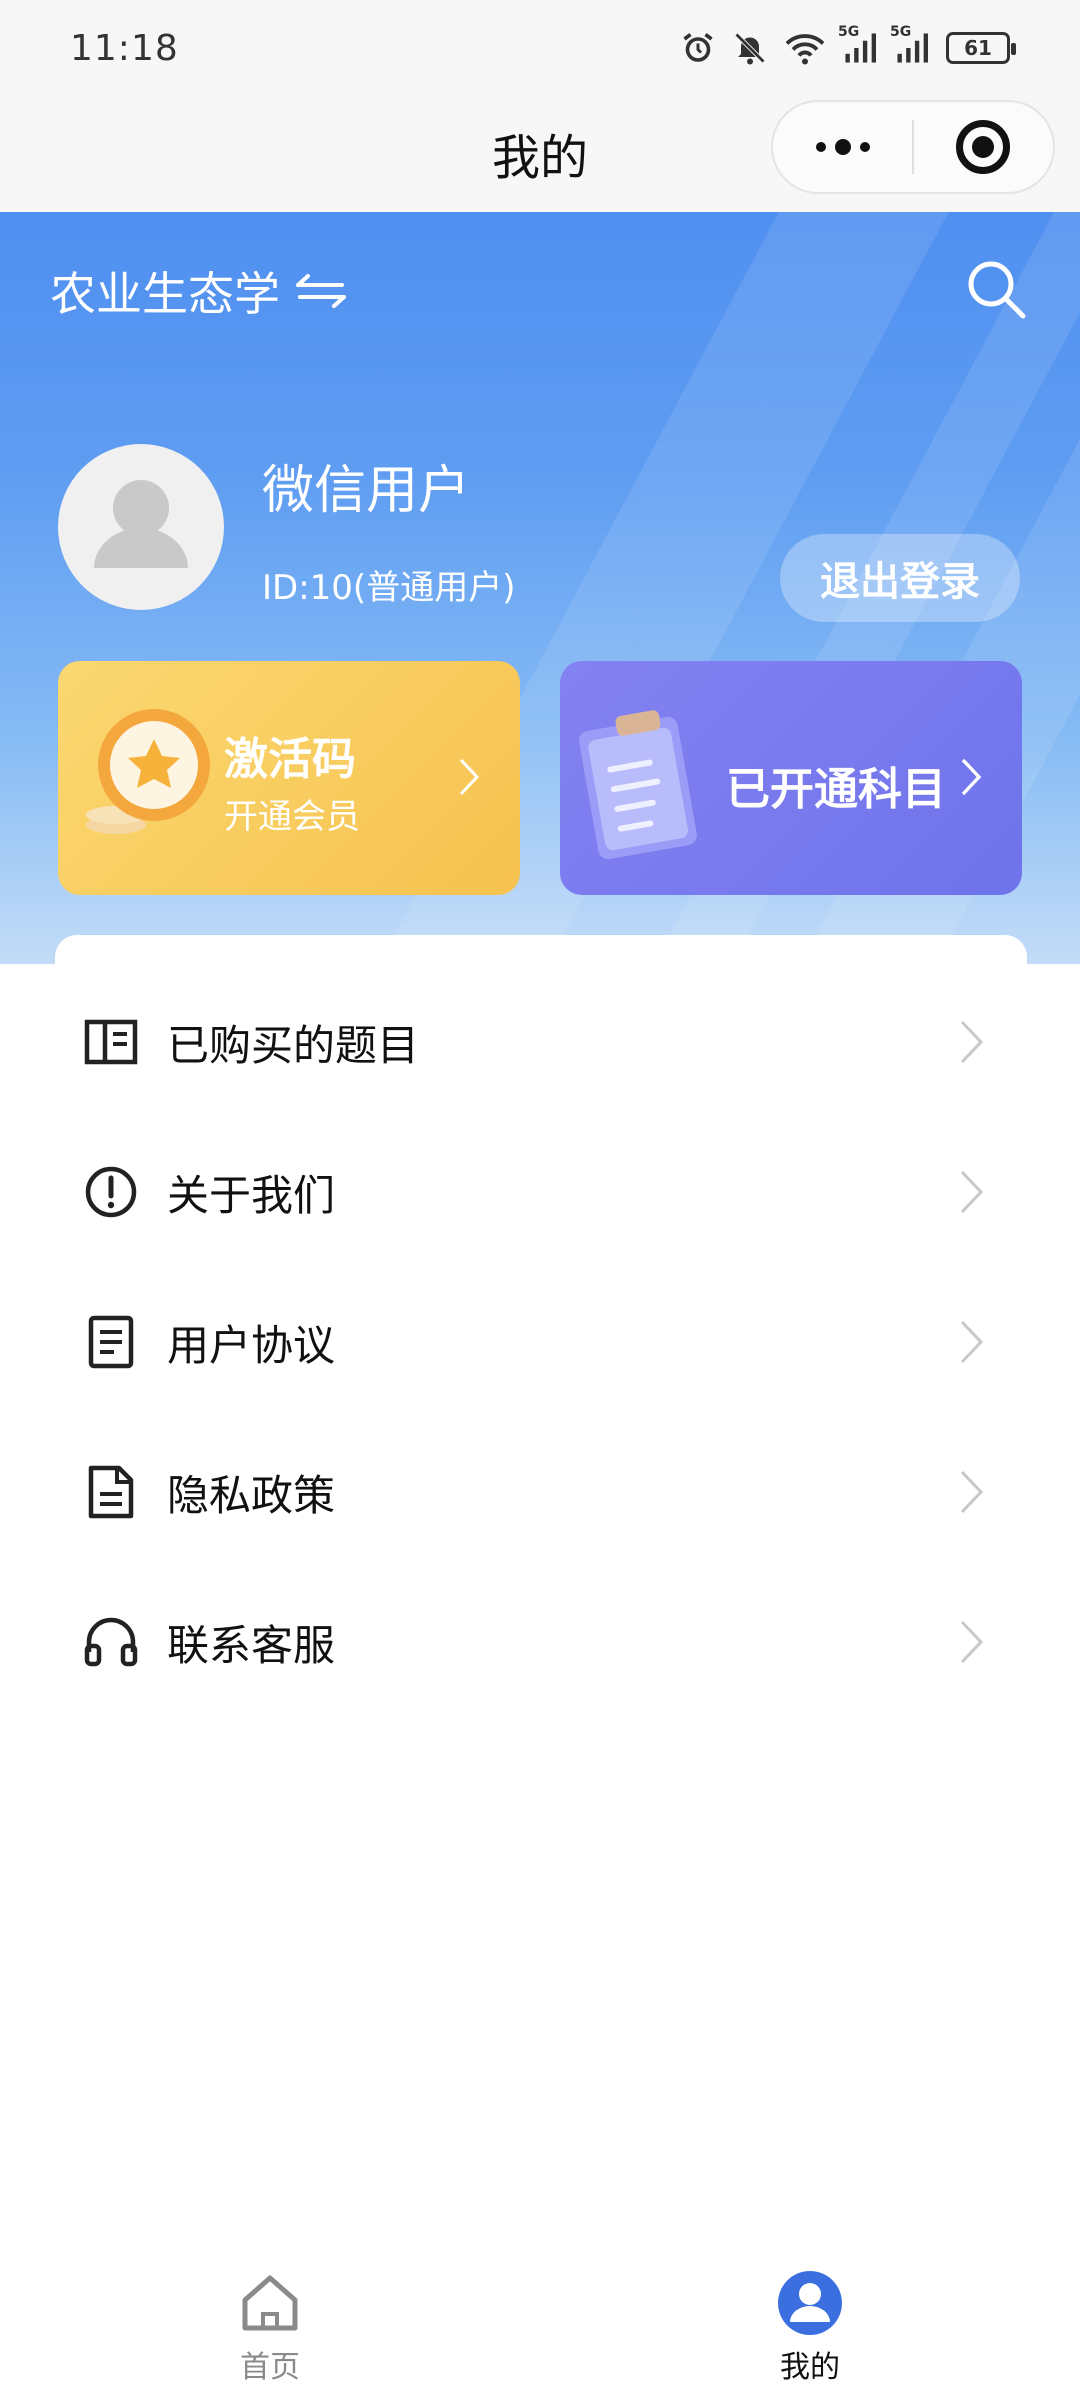  I want to click on switch-icon, so click(321, 291).